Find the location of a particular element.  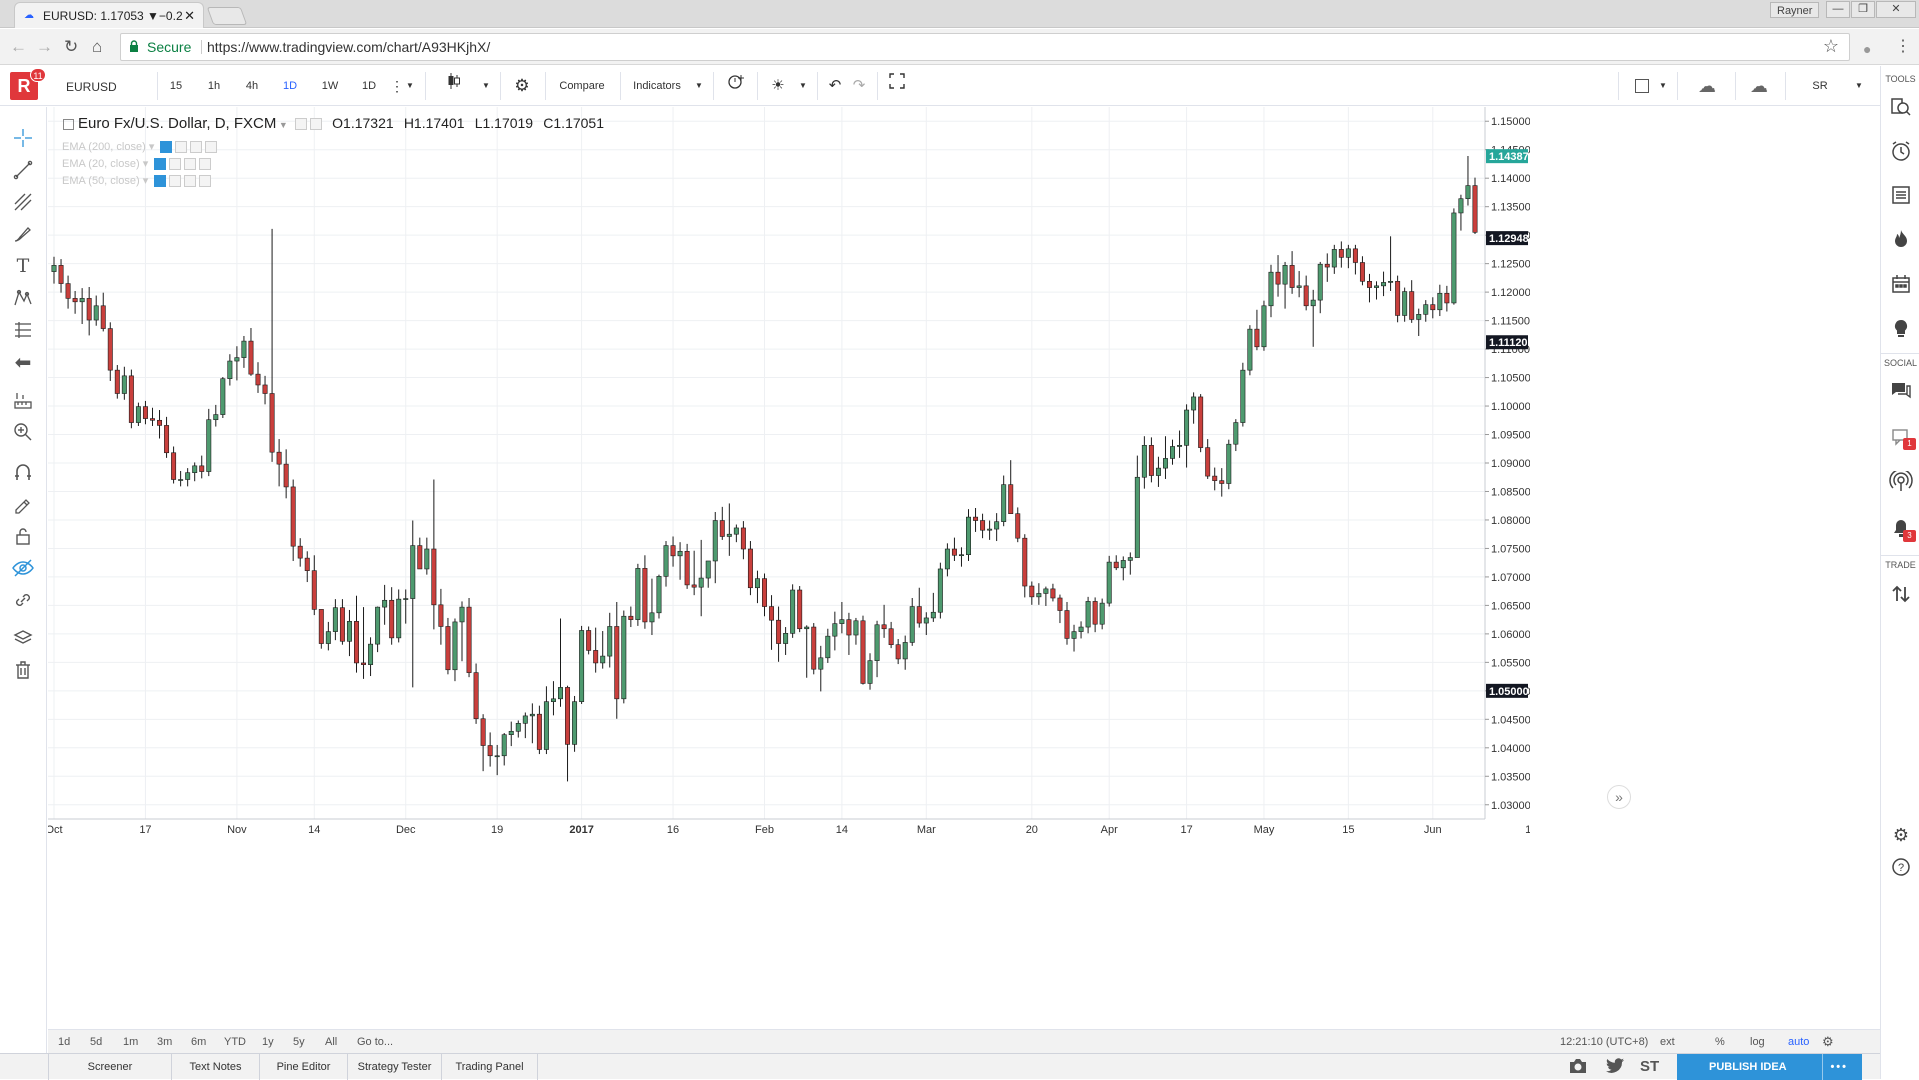

interval-1w-button: 1W is located at coordinates (330, 86).